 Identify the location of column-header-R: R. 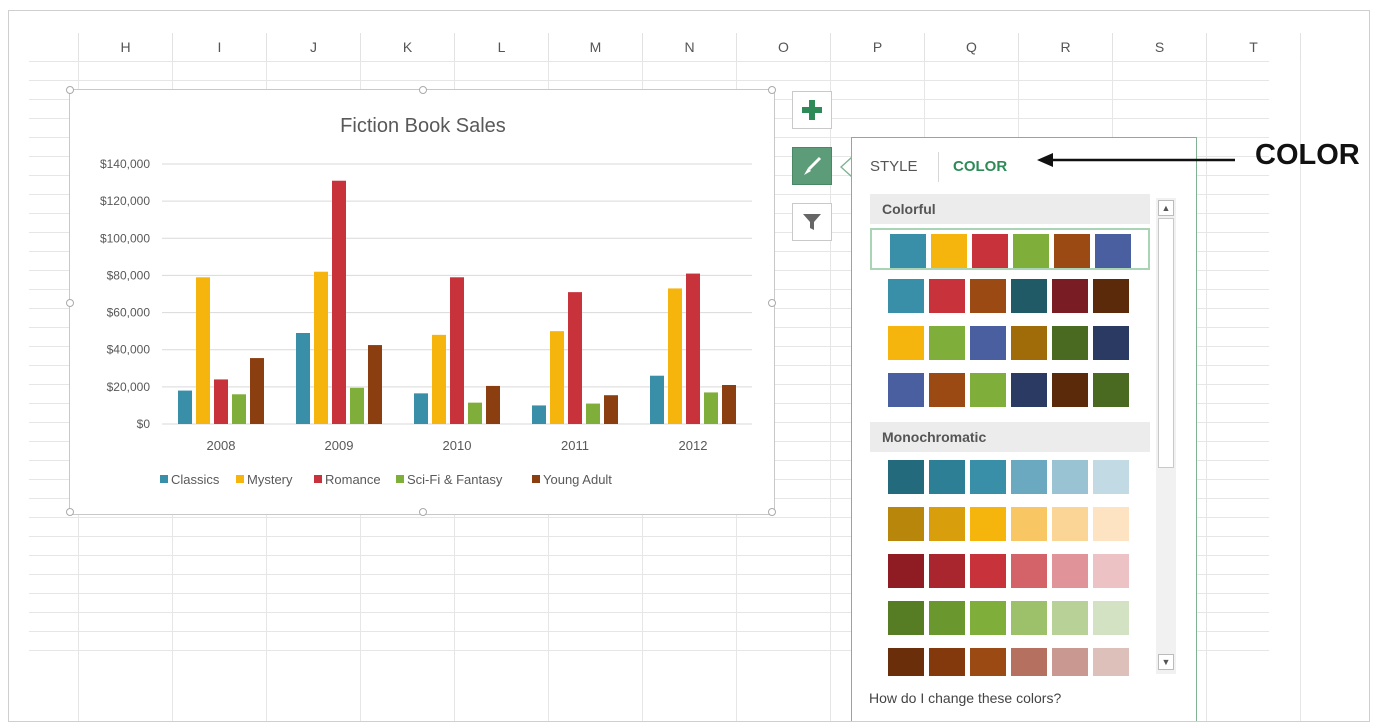
(1066, 47).